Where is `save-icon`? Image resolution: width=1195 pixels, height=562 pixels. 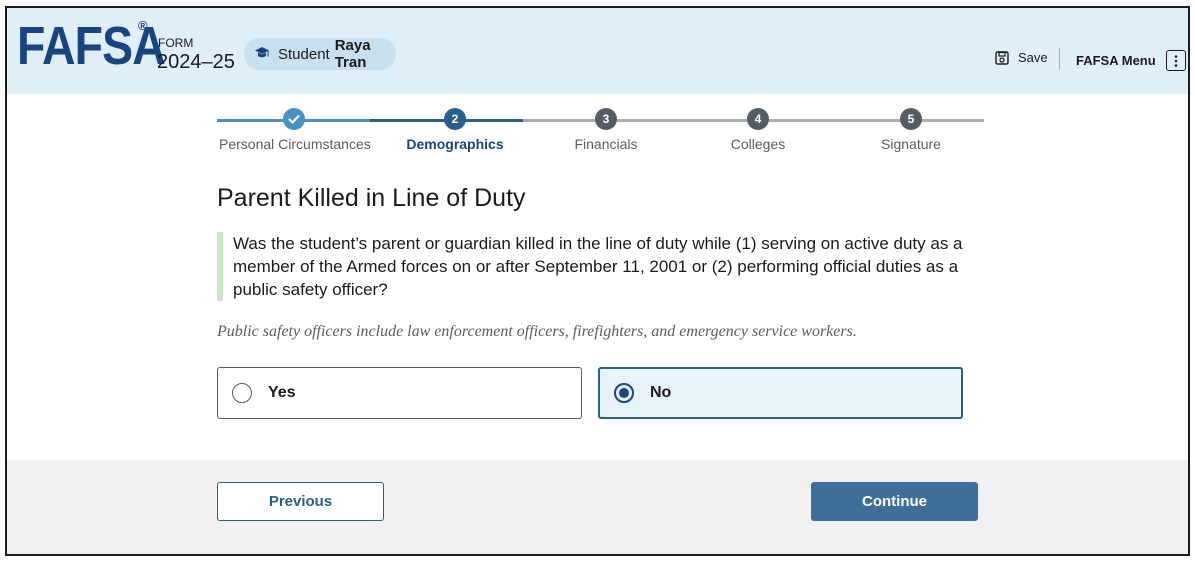 save-icon is located at coordinates (1002, 57).